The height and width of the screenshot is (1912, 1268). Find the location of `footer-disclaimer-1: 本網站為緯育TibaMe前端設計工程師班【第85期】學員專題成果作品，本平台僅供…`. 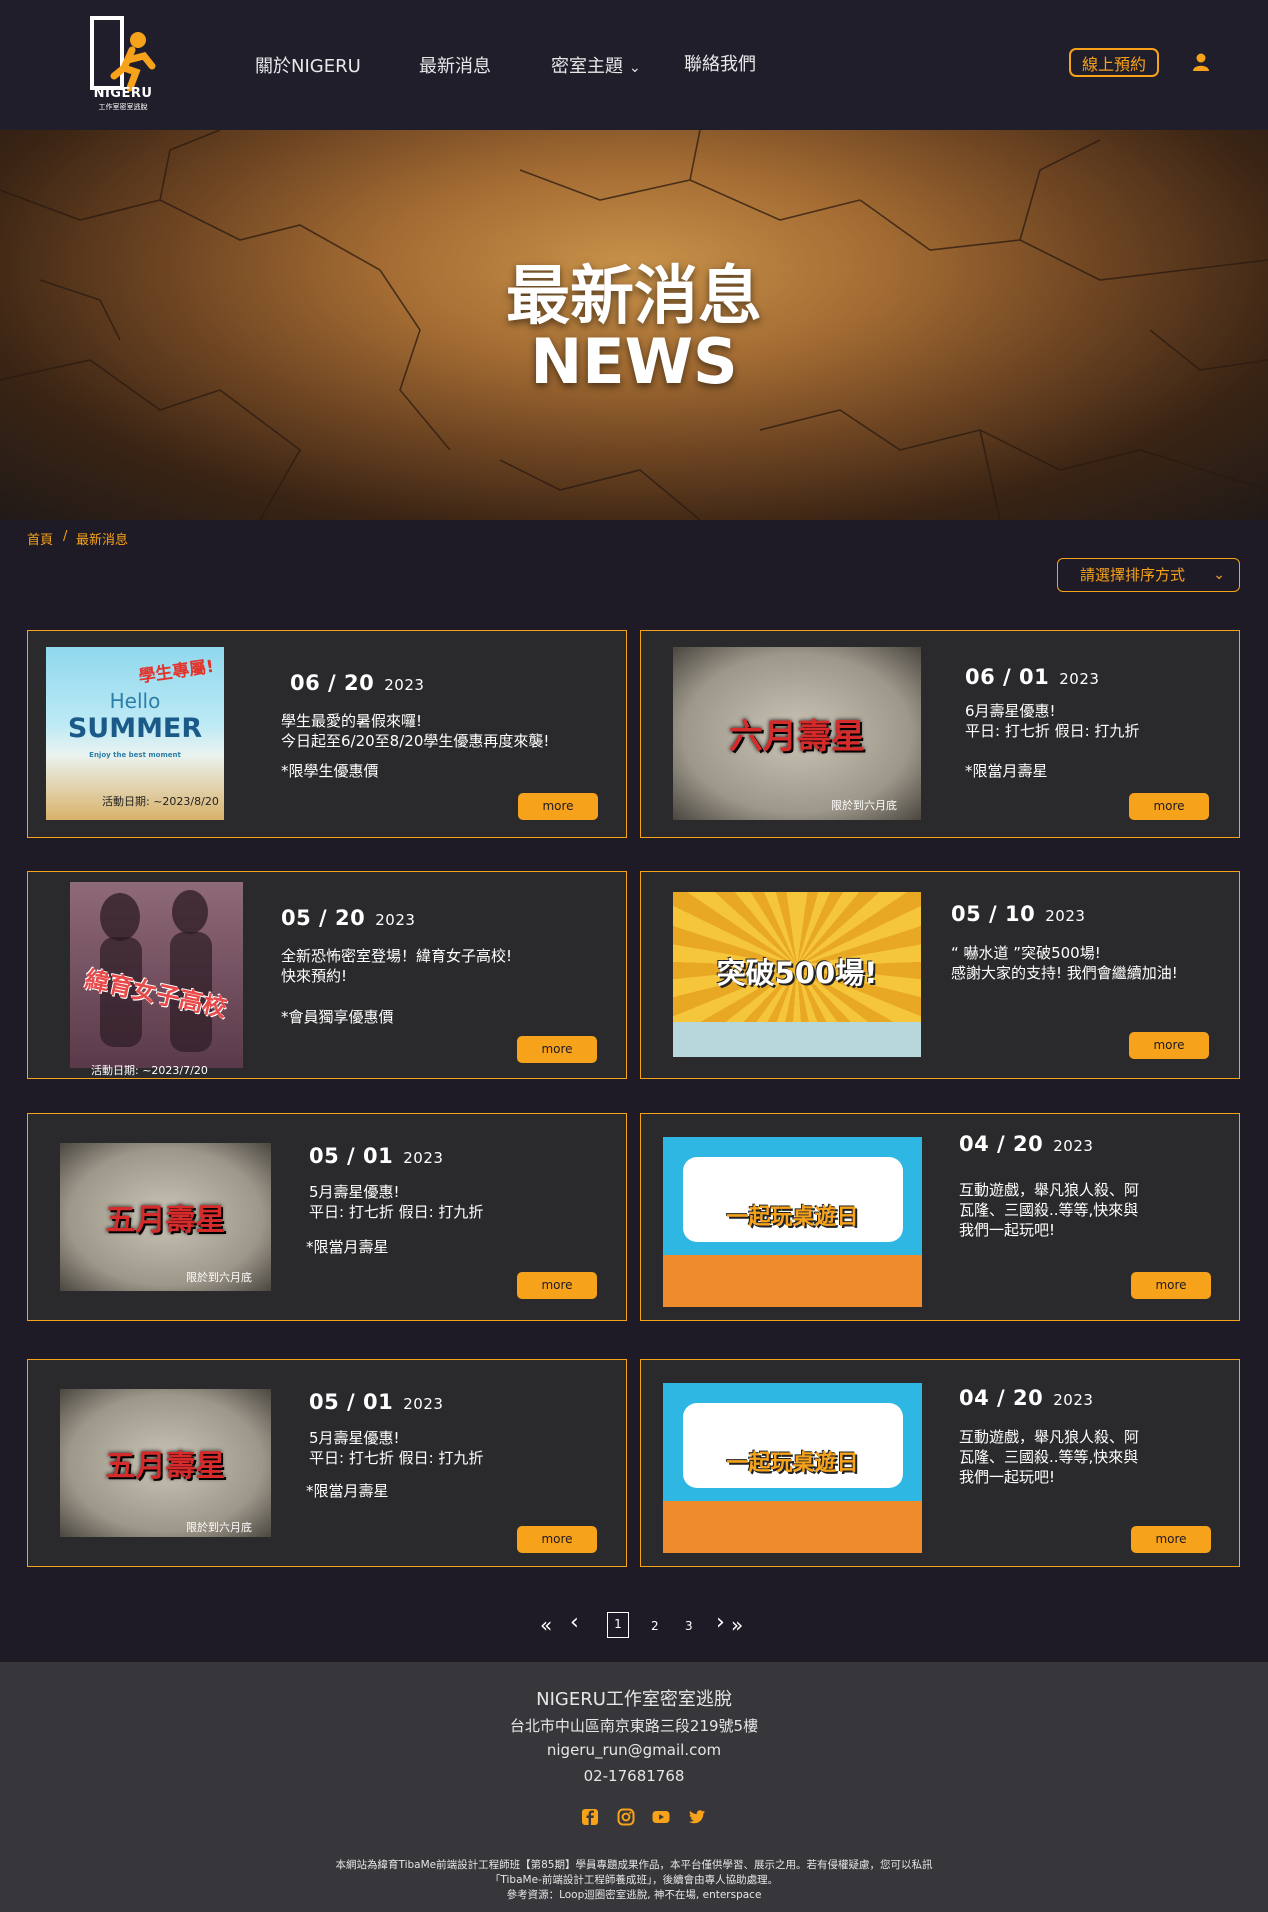

footer-disclaimer-1: 本網站為緯育TibaMe前端設計工程師班【第85期】學員專題成果作品，本平台僅供… is located at coordinates (634, 1865).